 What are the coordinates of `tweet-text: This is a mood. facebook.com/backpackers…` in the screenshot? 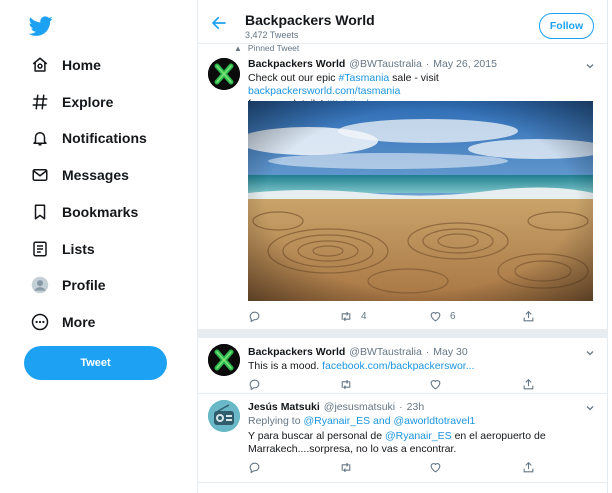 It's located at (398, 366).